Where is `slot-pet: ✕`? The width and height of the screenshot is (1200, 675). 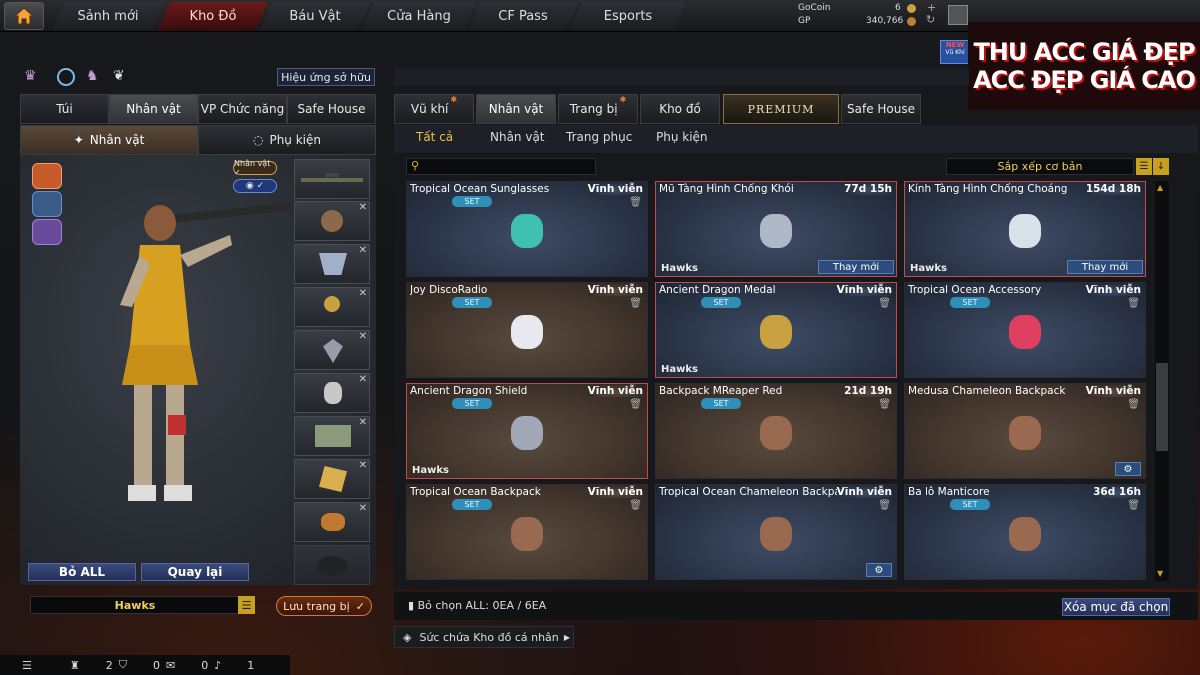 slot-pet: ✕ is located at coordinates (332, 479).